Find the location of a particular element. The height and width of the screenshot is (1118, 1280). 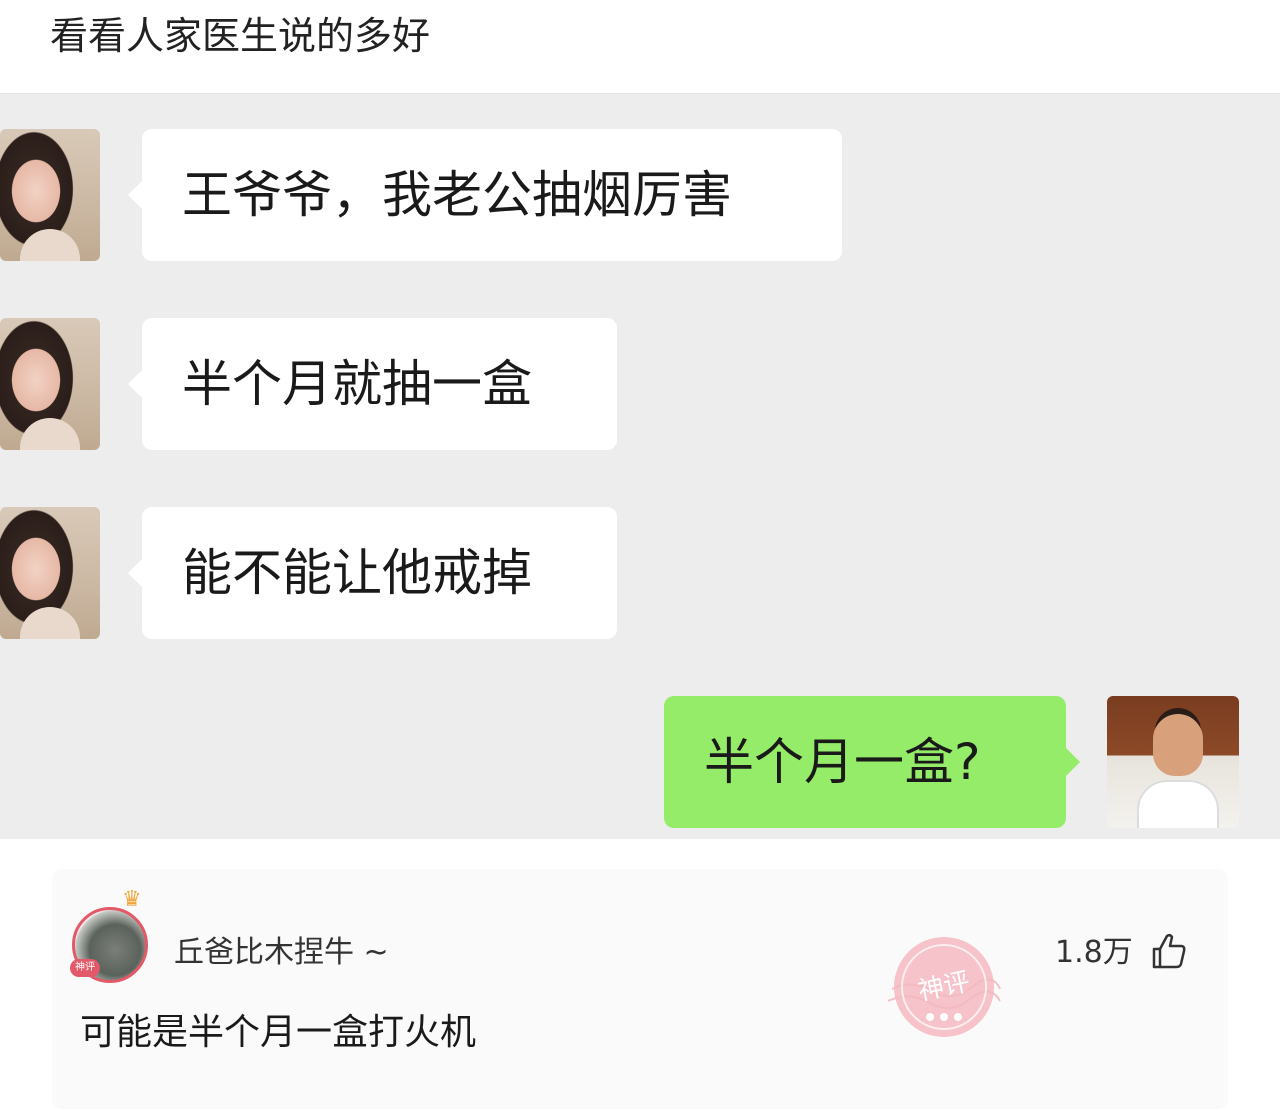

message-text: 王爷爷，我老公抽烟厉害 is located at coordinates (457, 195).